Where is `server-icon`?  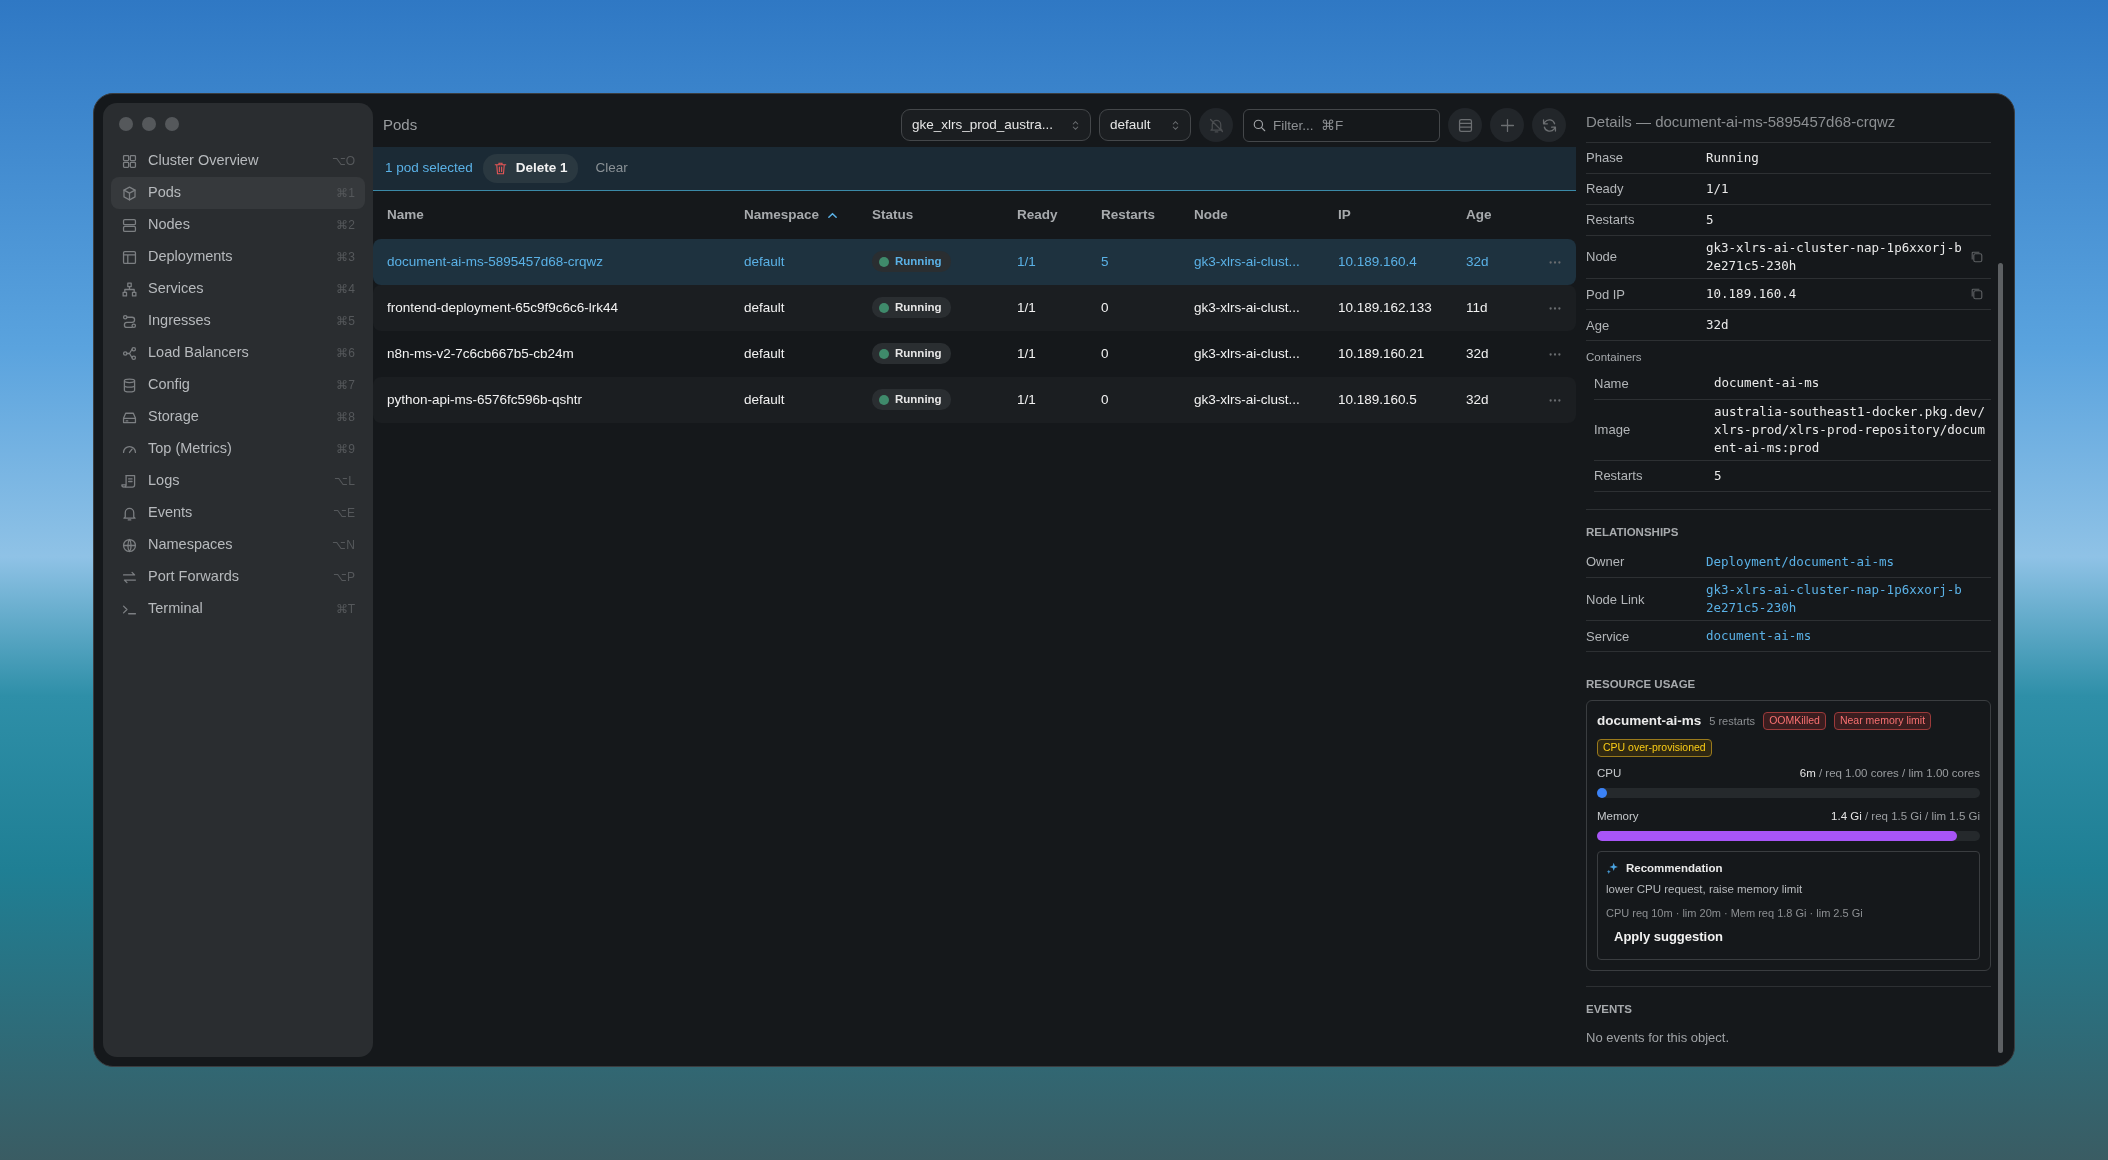 server-icon is located at coordinates (129, 225).